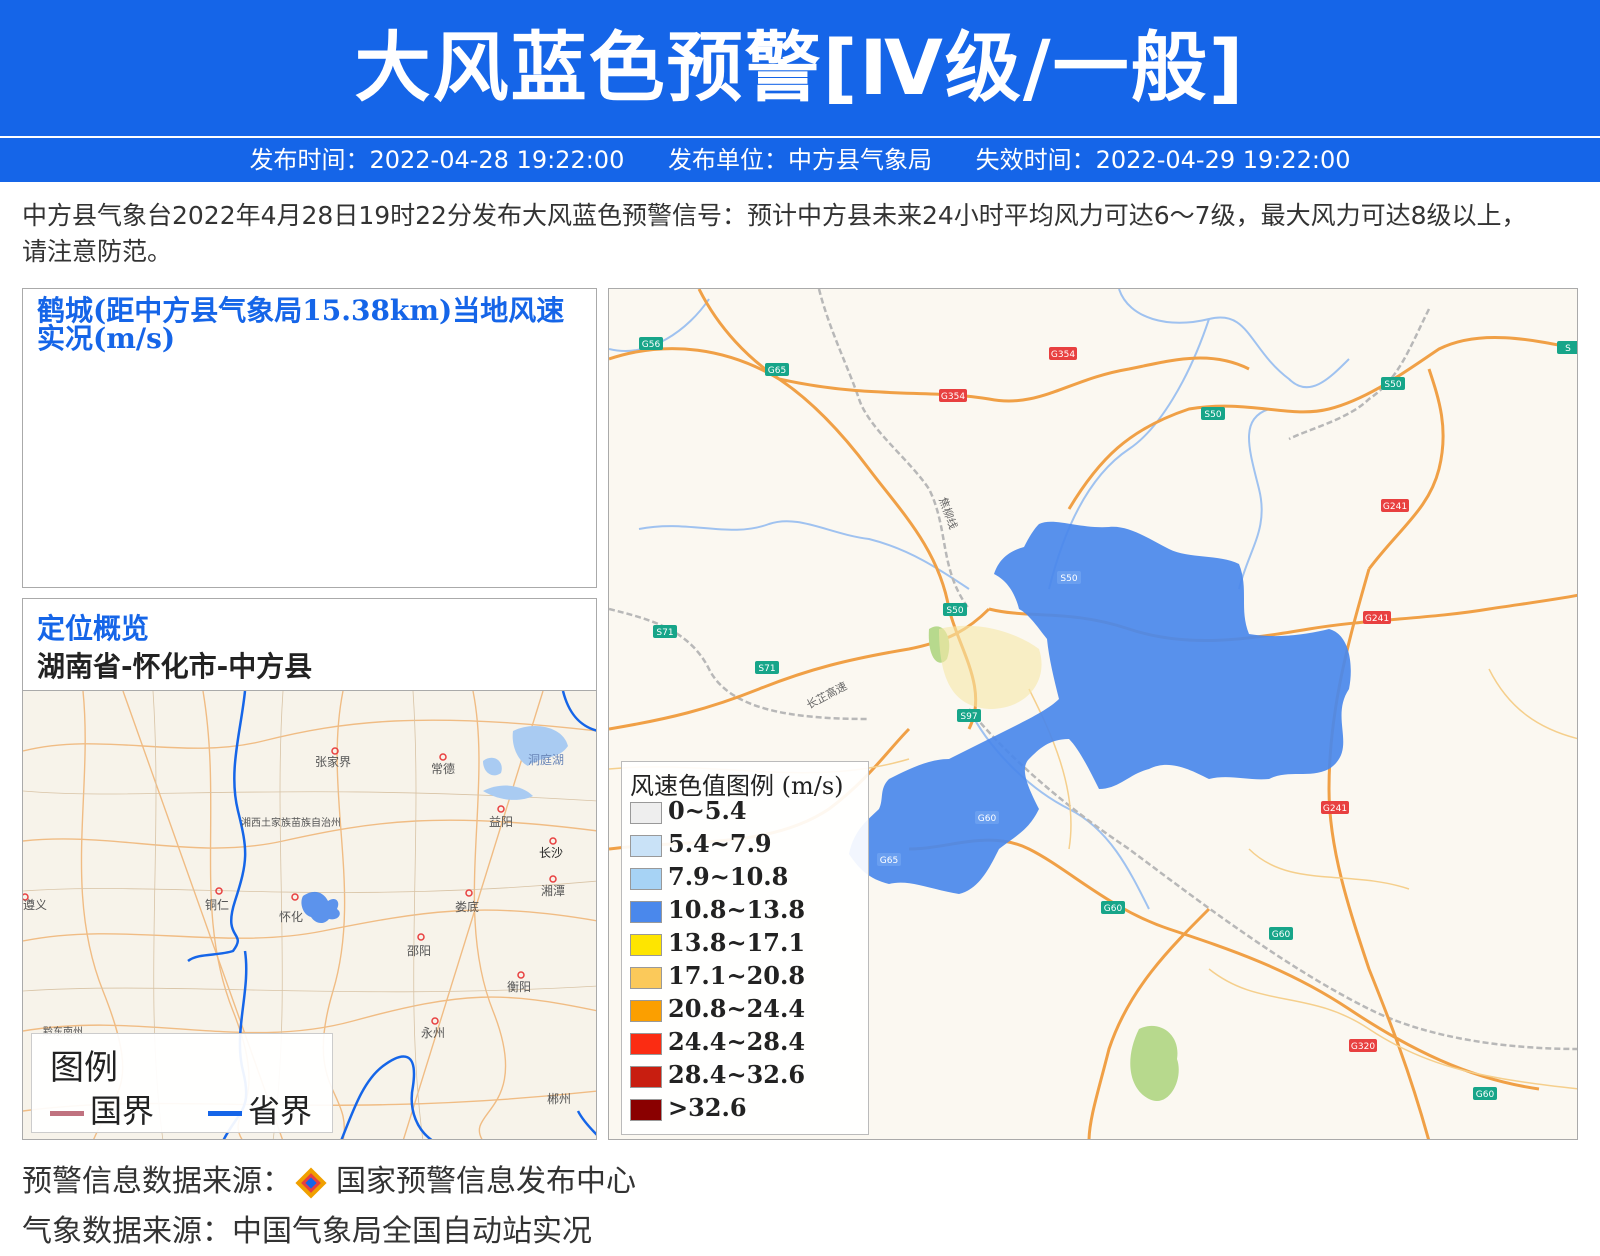 The width and height of the screenshot is (1600, 1256). Describe the element at coordinates (291, 917) in the screenshot. I see `label-huaihua: 怀化` at that location.